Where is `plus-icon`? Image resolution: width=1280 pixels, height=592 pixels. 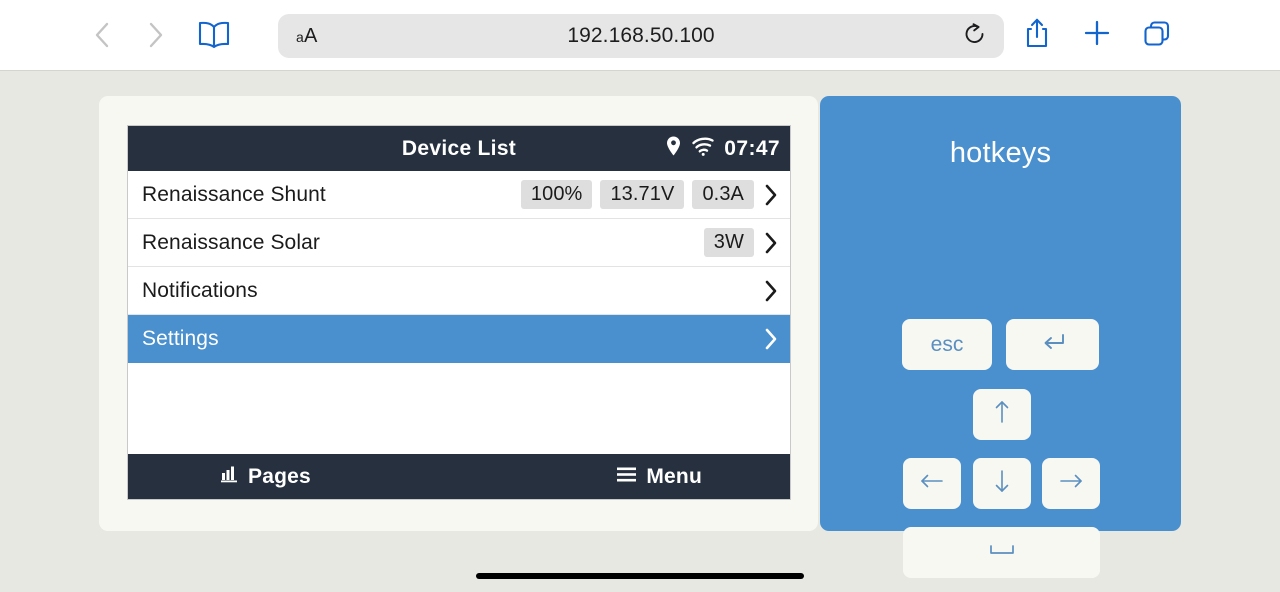 plus-icon is located at coordinates (1097, 35).